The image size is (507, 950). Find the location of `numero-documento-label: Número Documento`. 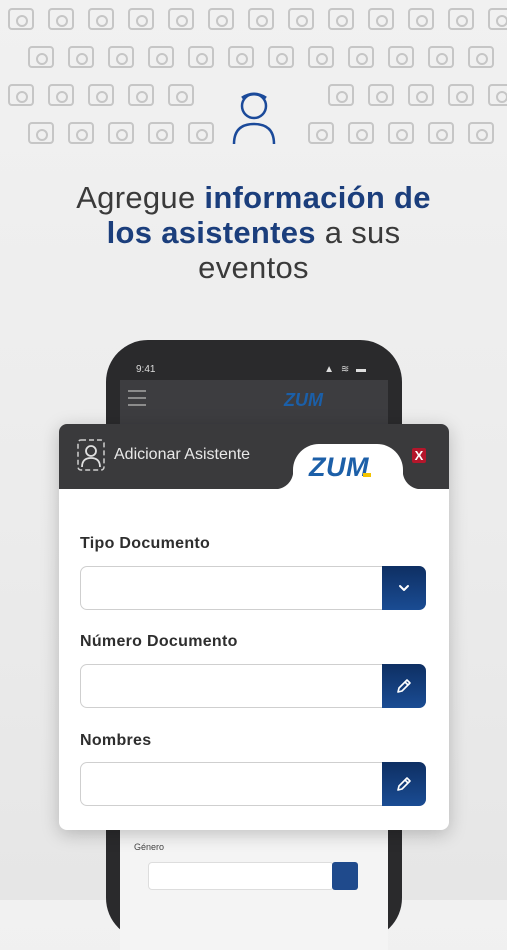

numero-documento-label: Número Documento is located at coordinates (159, 641).